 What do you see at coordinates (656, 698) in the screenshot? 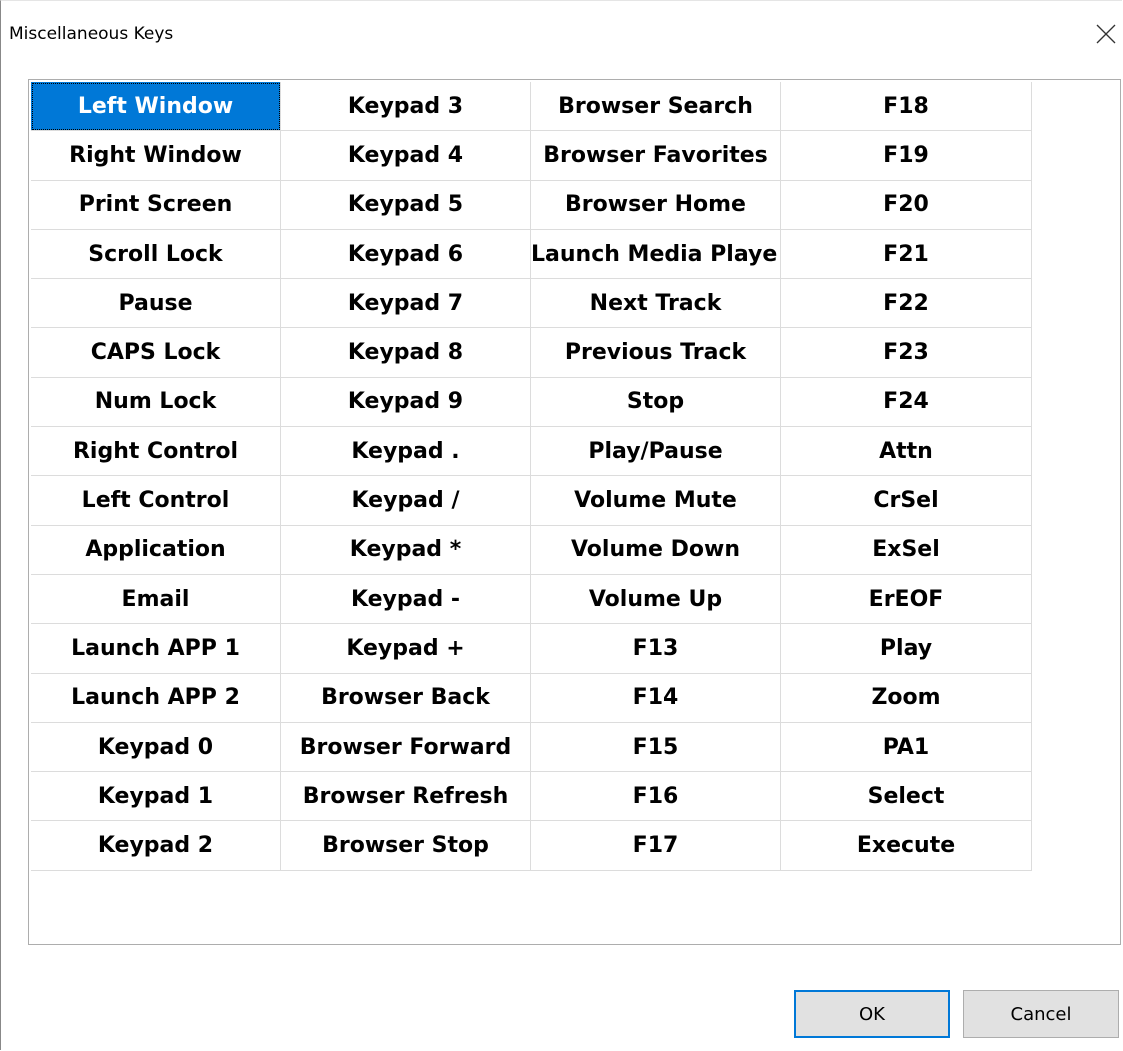
I see `key-cell: F14` at bounding box center [656, 698].